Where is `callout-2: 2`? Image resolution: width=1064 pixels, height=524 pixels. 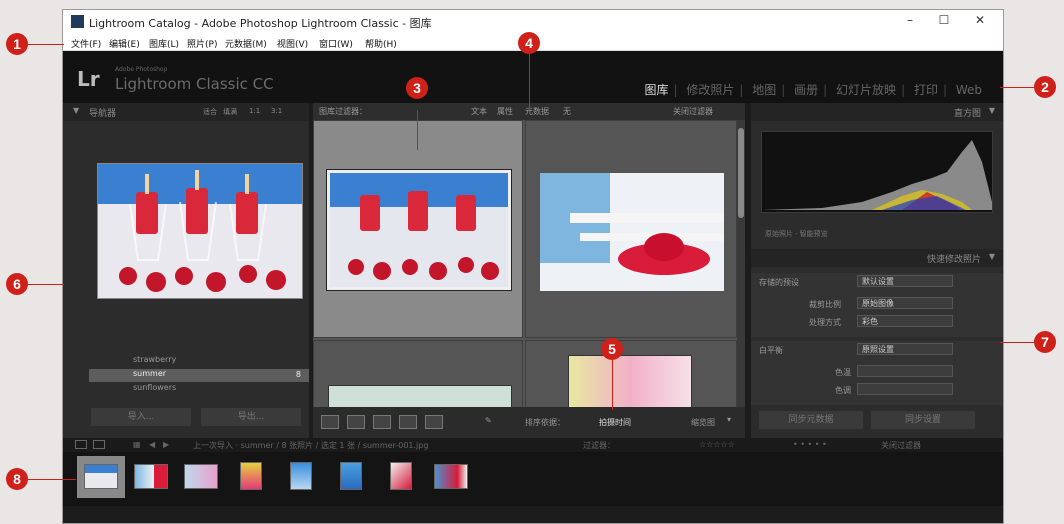
callout-2: 2 is located at coordinates (1045, 87).